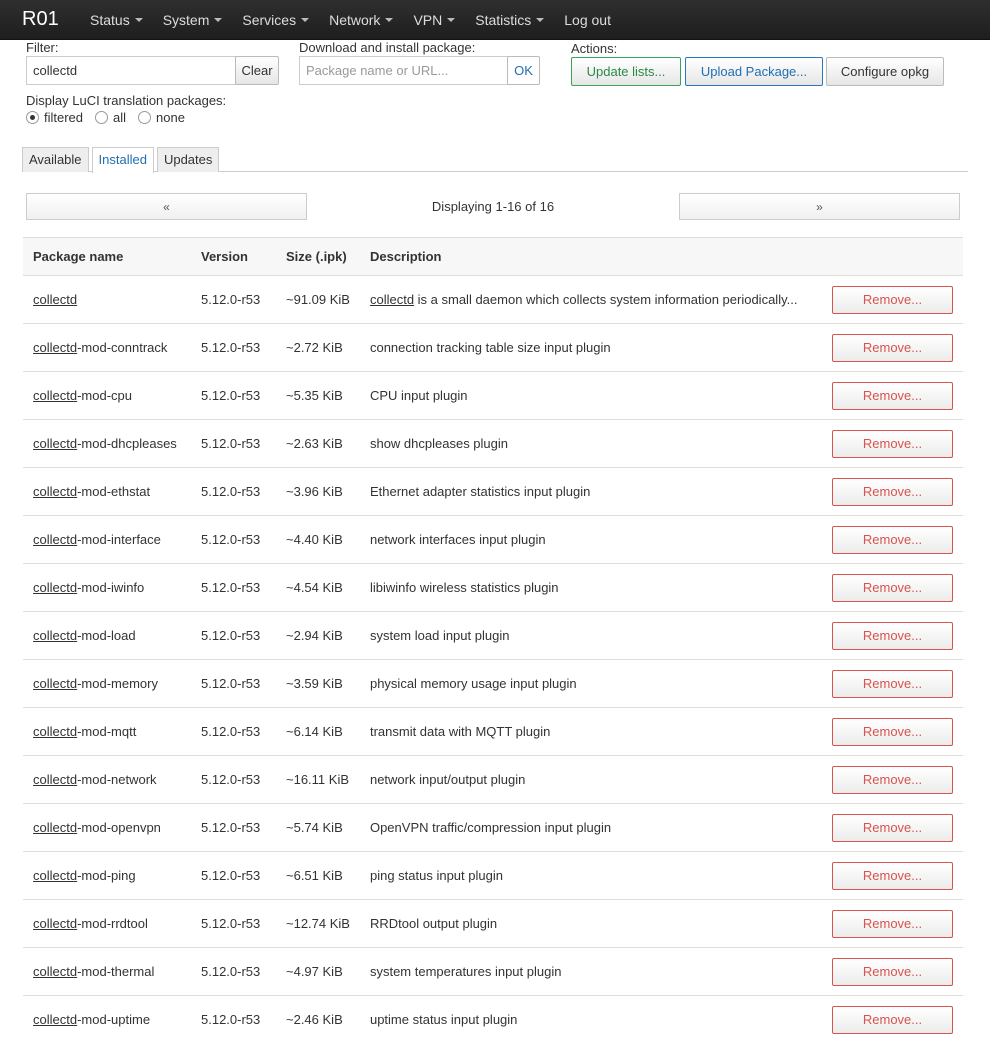  Describe the element at coordinates (111, 587) in the screenshot. I see `package-suffix: -mod-iwinfo` at that location.